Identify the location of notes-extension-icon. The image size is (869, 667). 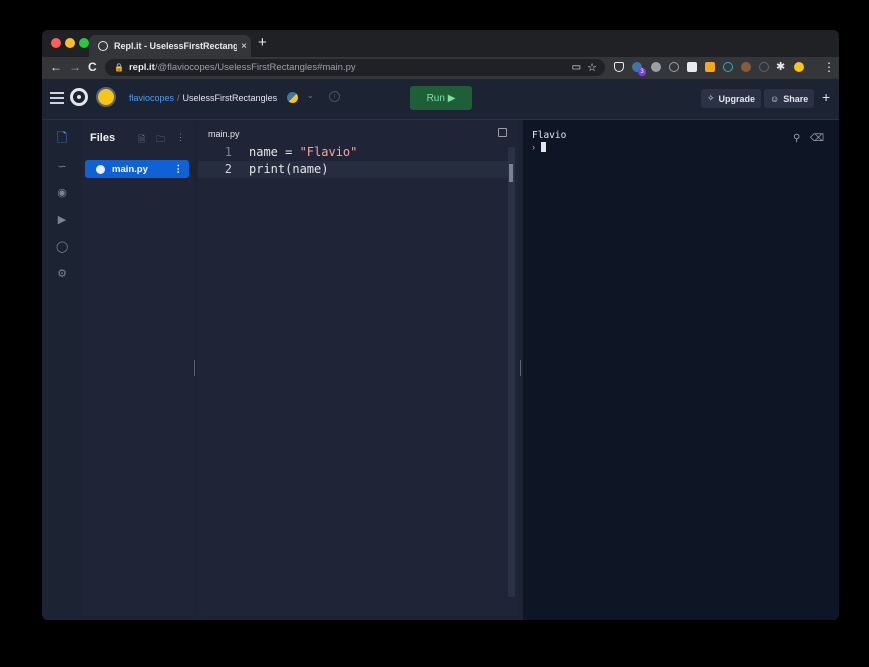
(692, 67).